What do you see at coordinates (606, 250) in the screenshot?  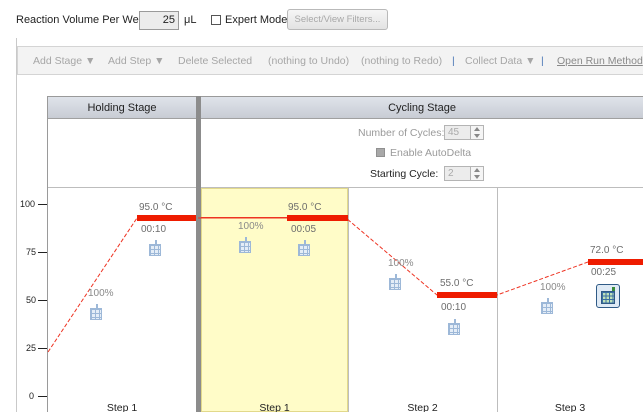 I see `step-temperature: 72.0 °C` at bounding box center [606, 250].